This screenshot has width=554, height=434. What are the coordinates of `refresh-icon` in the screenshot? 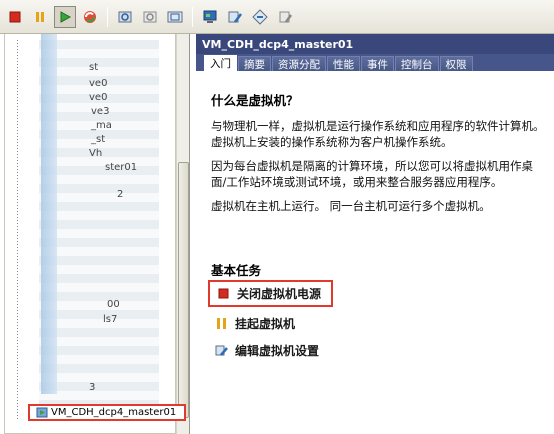 It's located at (90, 16).